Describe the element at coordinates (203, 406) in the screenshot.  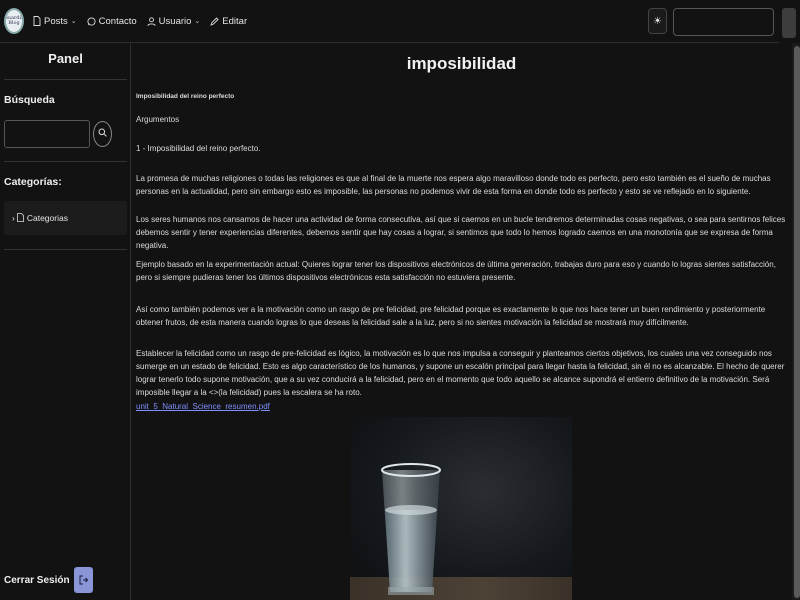
I see `attachment-link: unit_5_Natural_Science_resumen.pdf` at that location.